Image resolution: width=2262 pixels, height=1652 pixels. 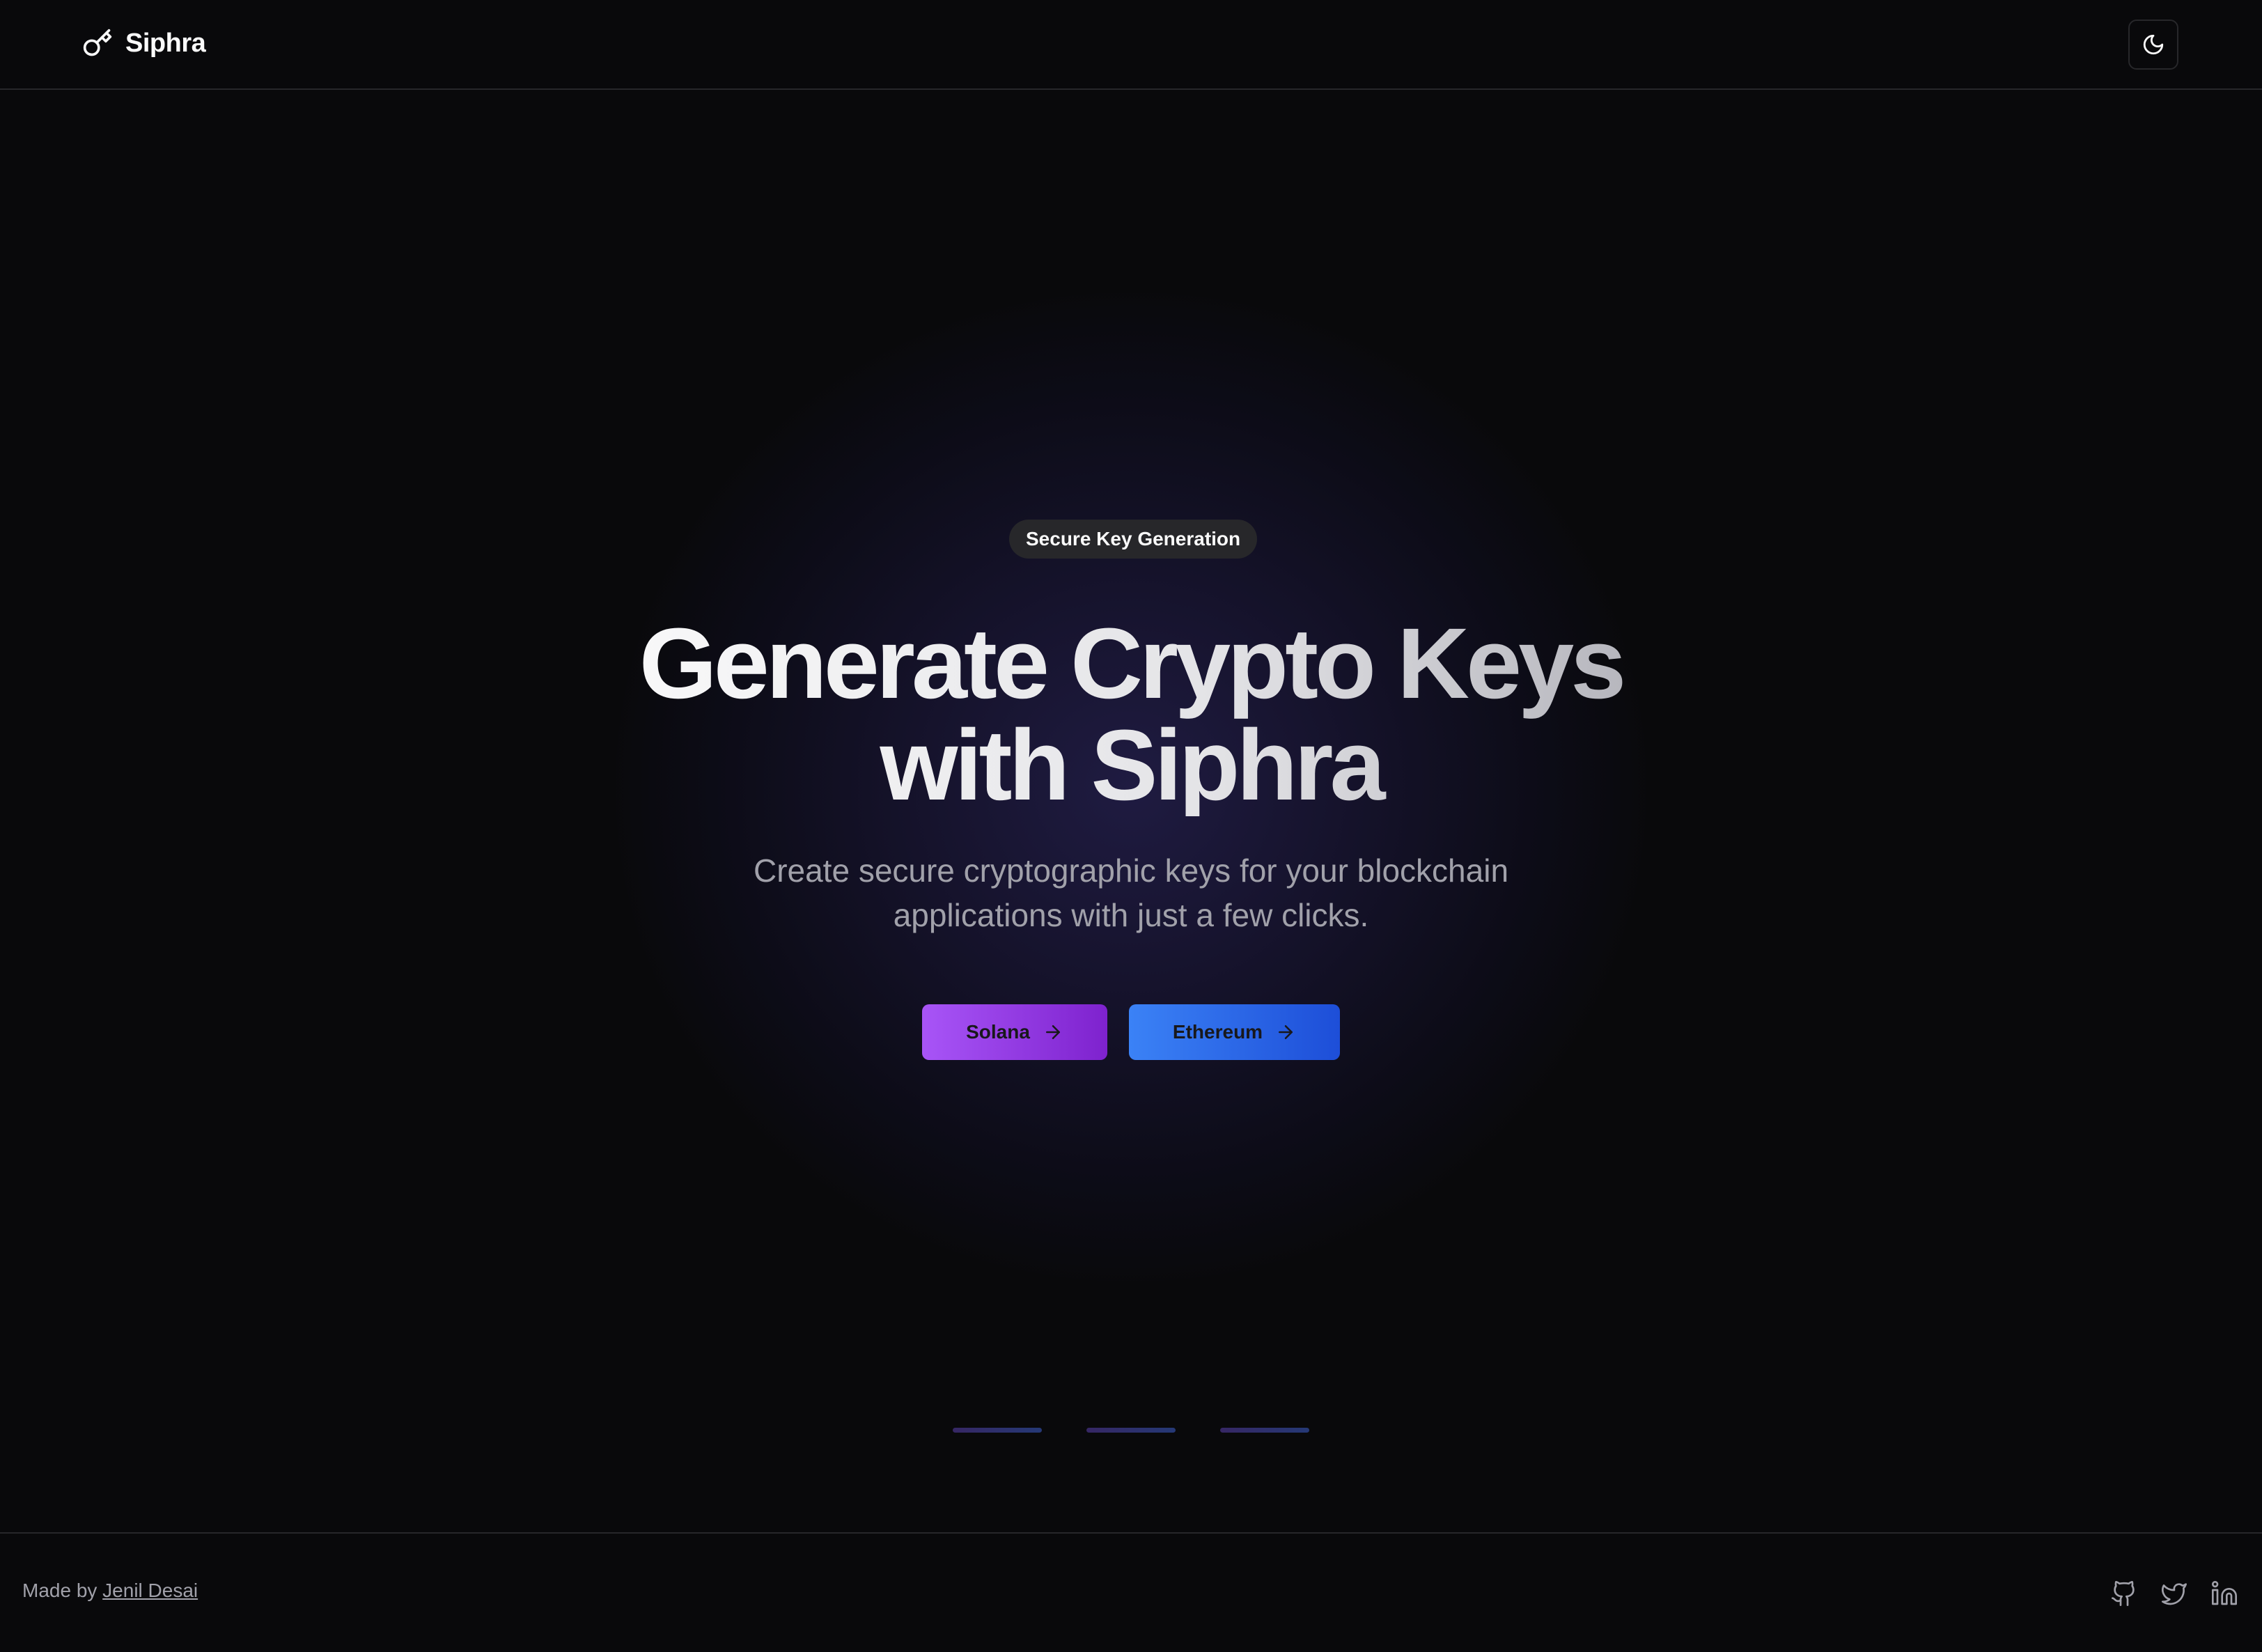 What do you see at coordinates (1133, 539) in the screenshot?
I see `hero-badge: Secure Key Generation` at bounding box center [1133, 539].